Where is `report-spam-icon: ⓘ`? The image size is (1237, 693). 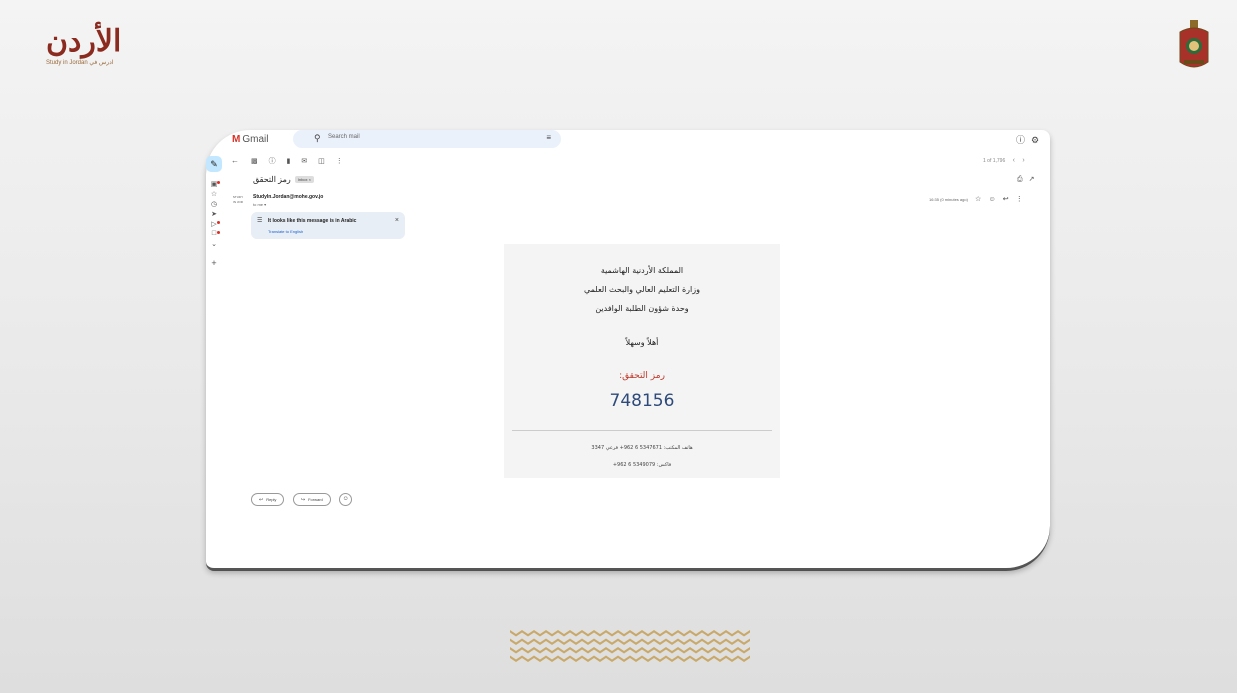 report-spam-icon: ⓘ is located at coordinates (272, 161).